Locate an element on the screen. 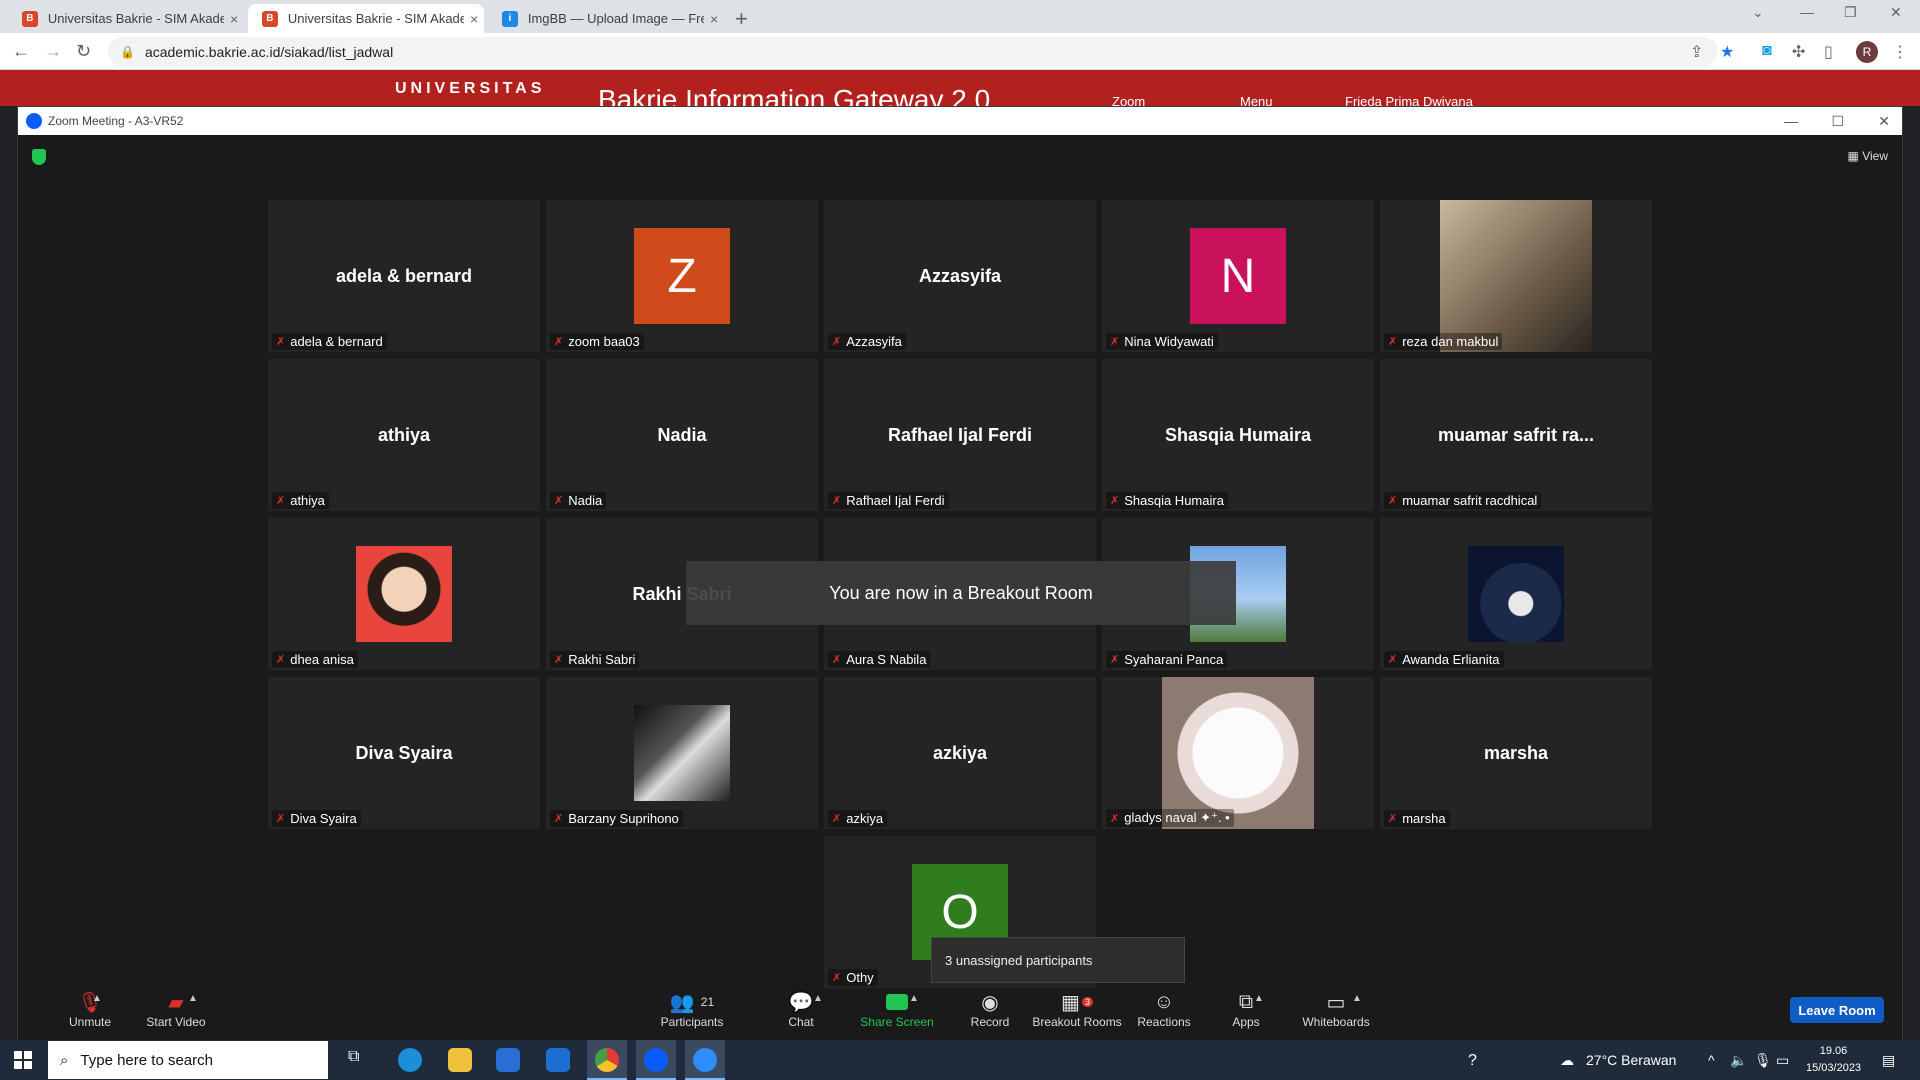 This screenshot has width=1920, height=1080. taskbar-clock: 19.06 15/03/2023 is located at coordinates (1833, 1060).